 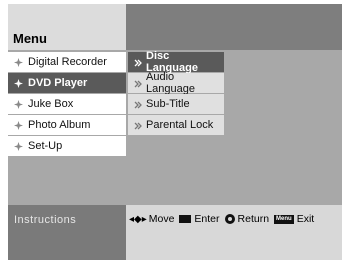 I want to click on menu-item-photo-album: Photo Album, so click(x=67, y=125).